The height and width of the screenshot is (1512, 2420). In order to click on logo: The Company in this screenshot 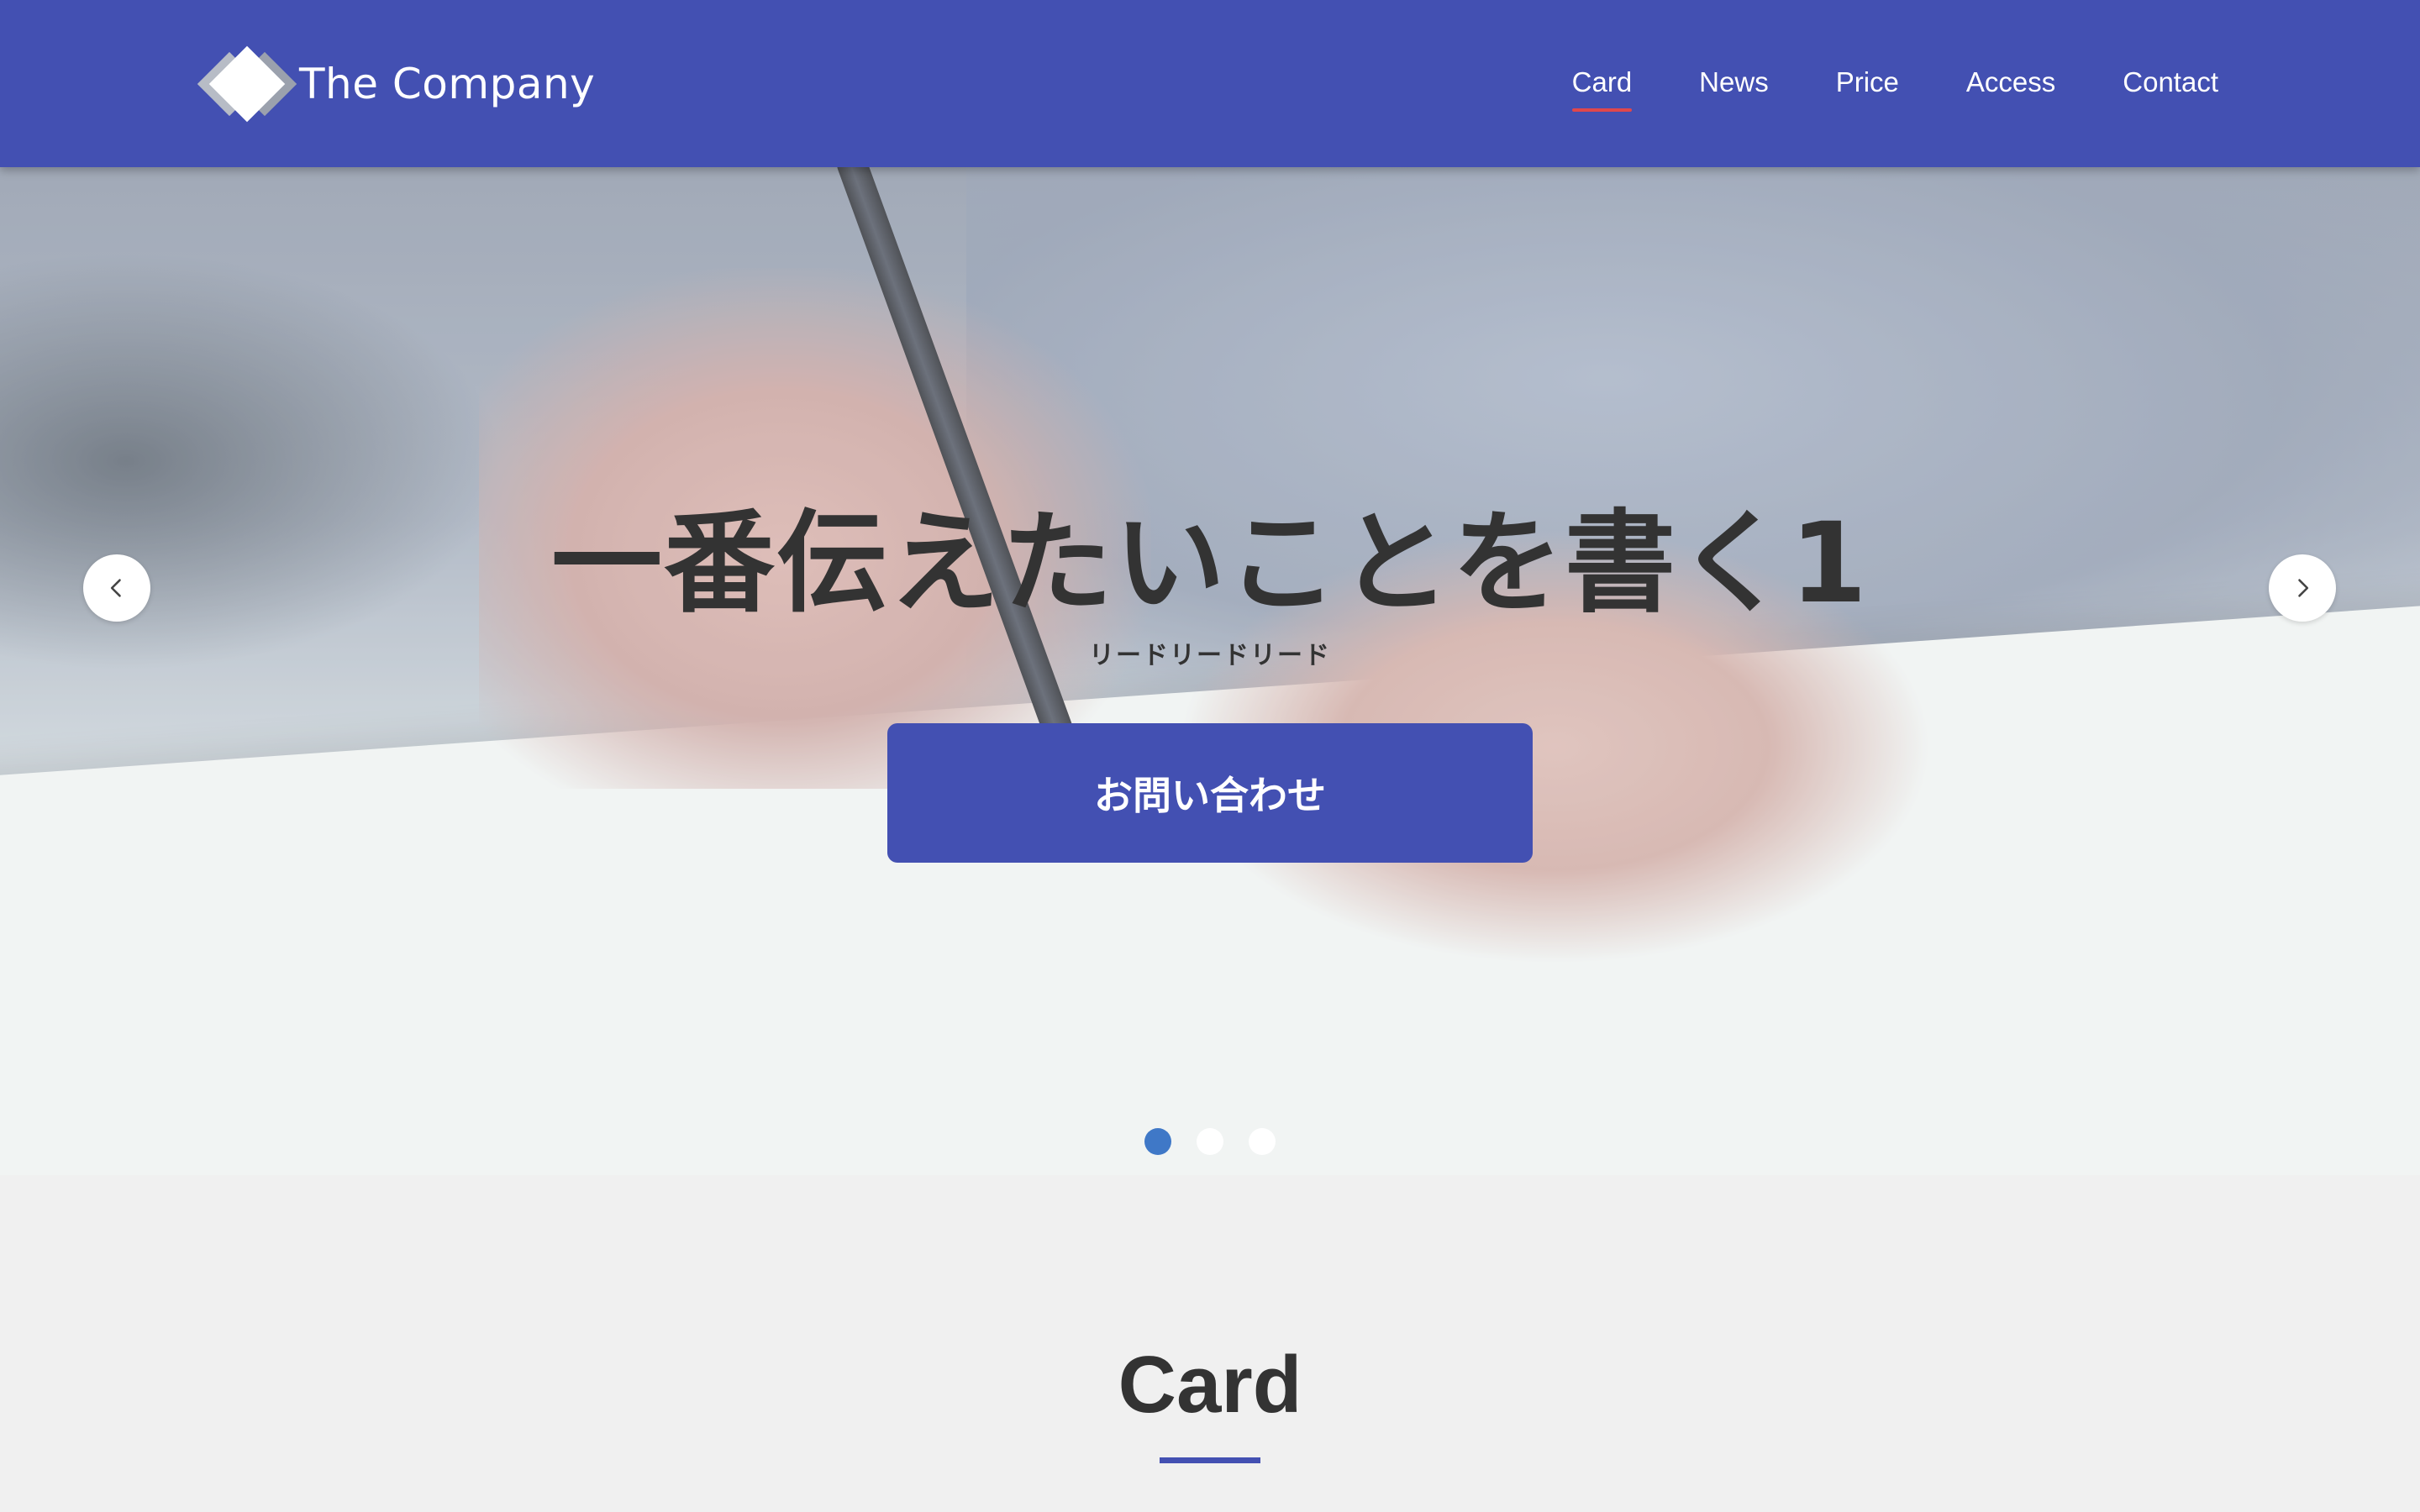, I will do `click(397, 84)`.